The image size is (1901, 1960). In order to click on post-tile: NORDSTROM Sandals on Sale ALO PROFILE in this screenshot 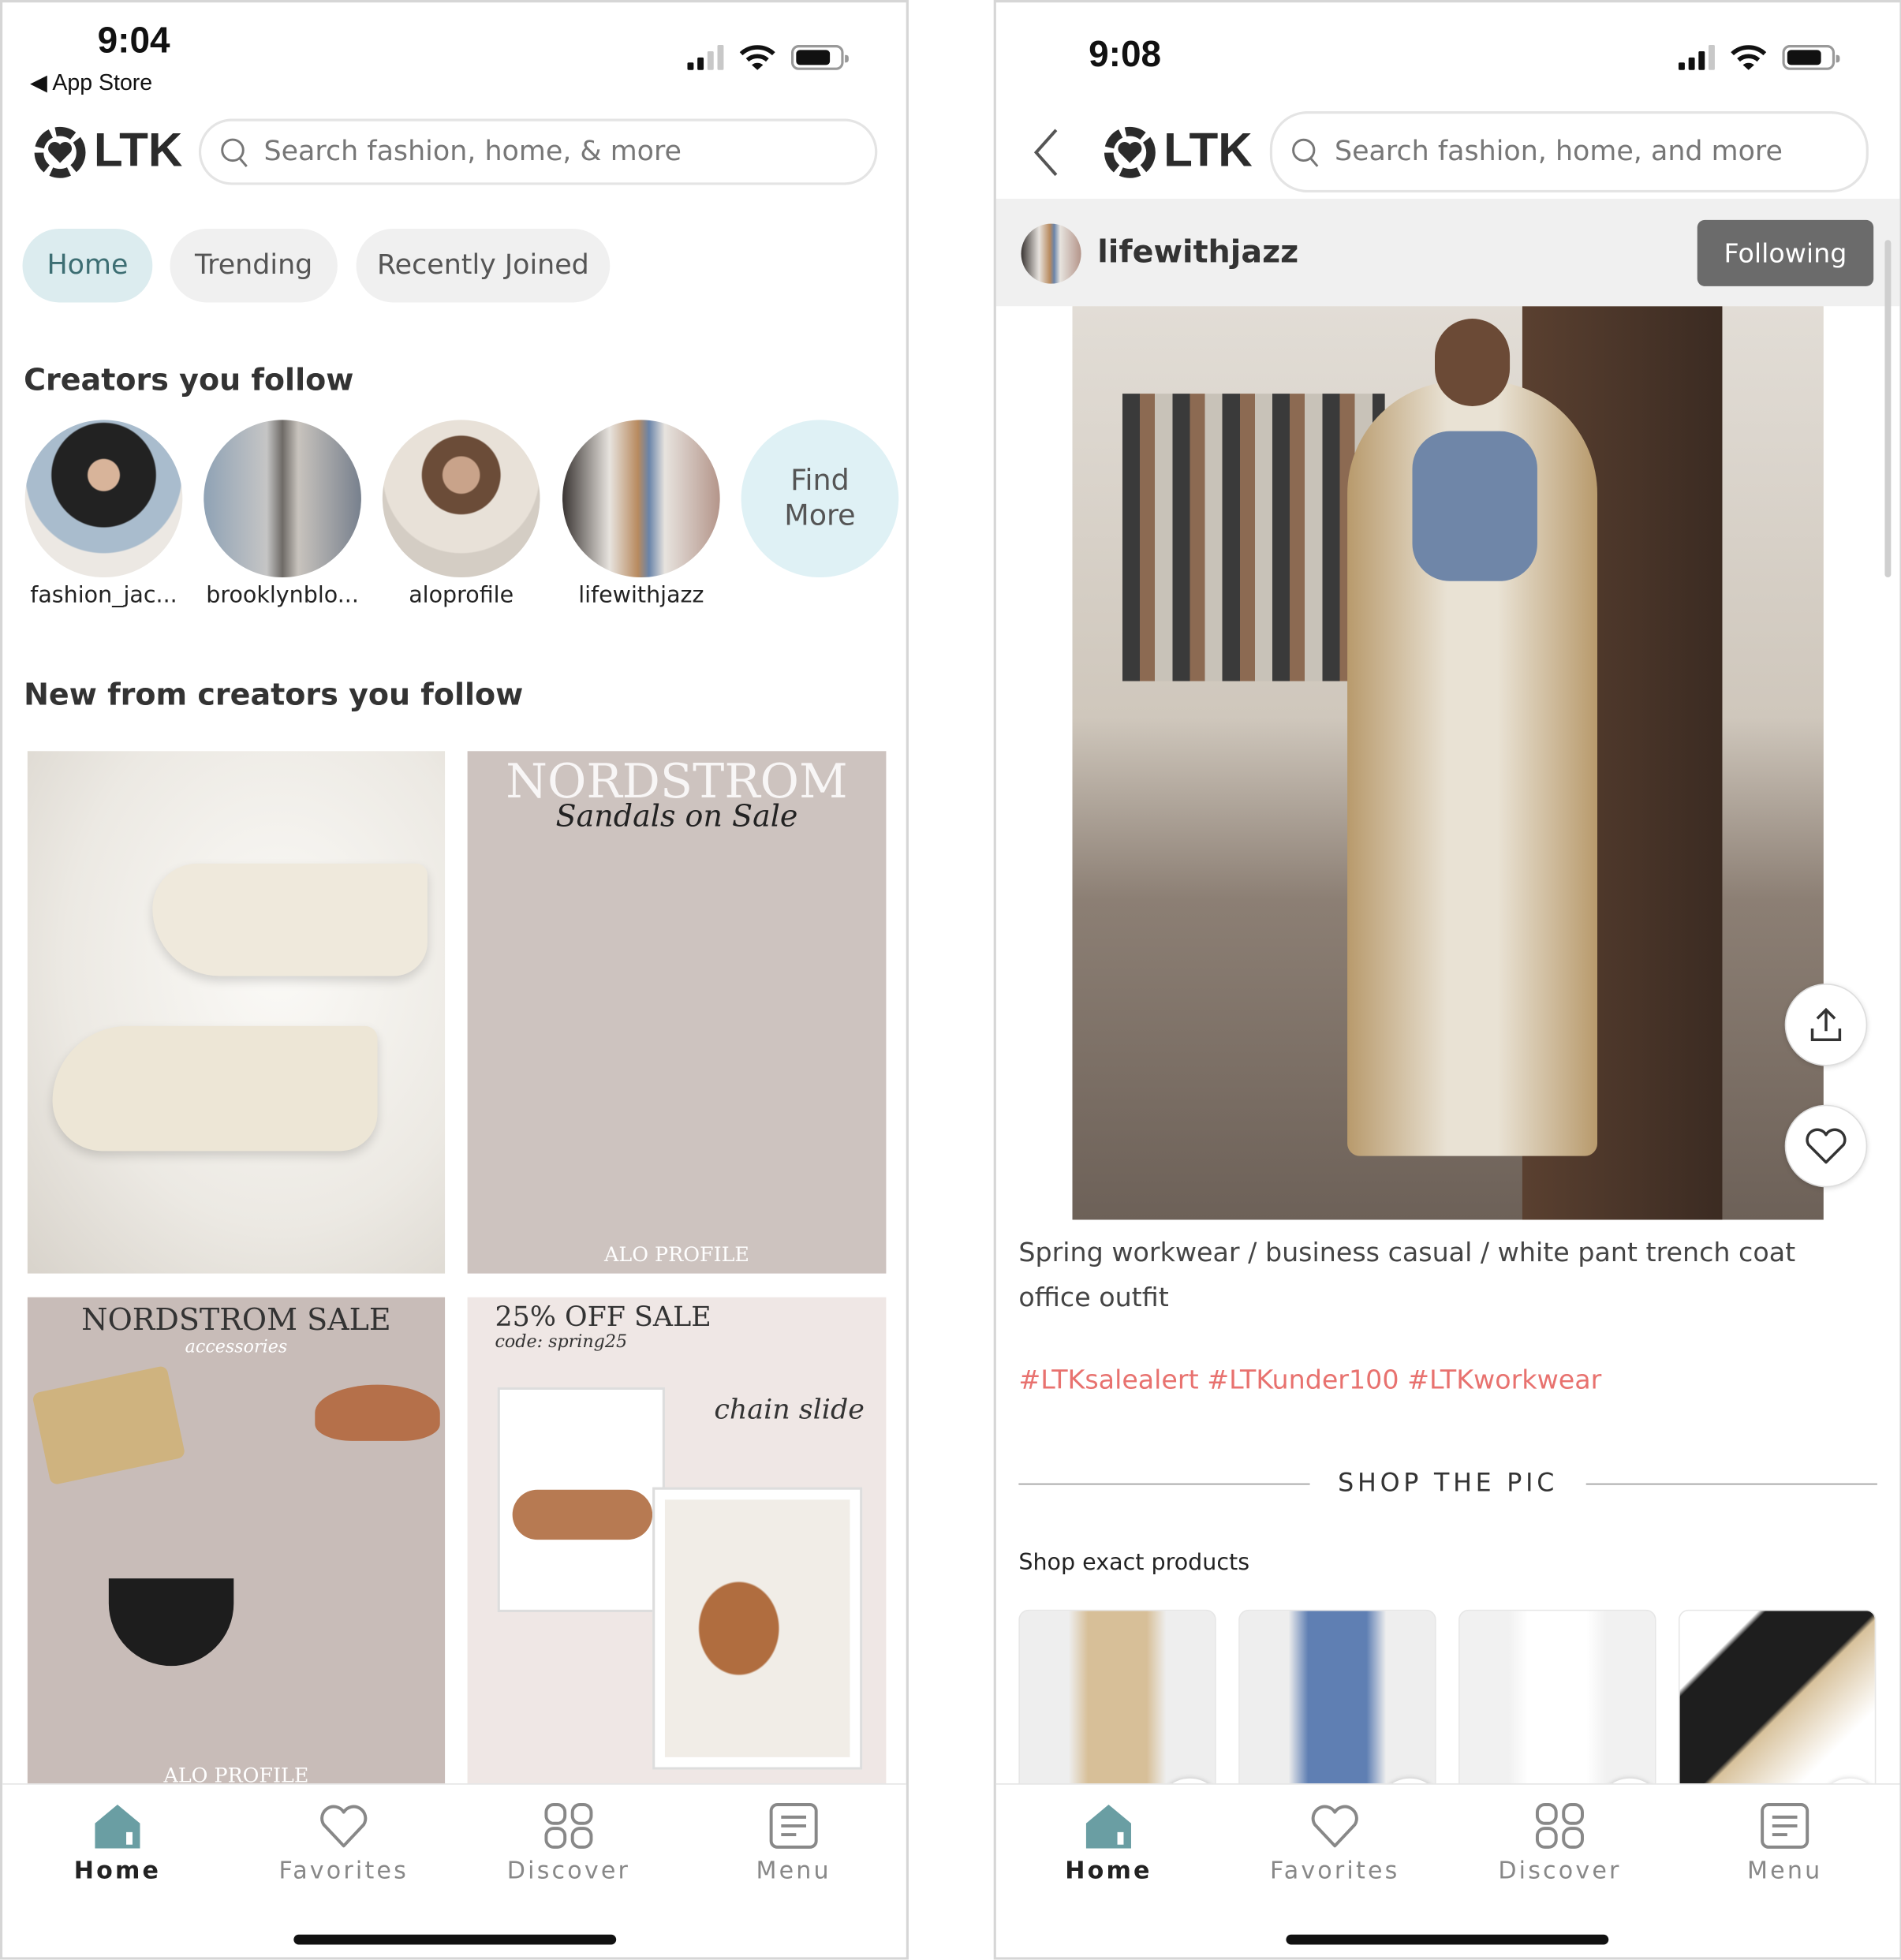, I will do `click(677, 1012)`.